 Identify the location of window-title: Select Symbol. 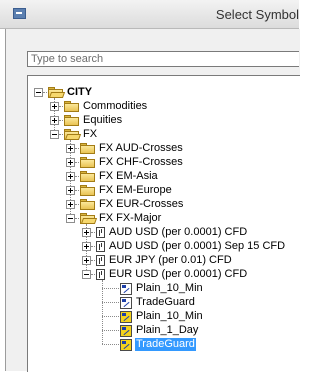
(257, 14).